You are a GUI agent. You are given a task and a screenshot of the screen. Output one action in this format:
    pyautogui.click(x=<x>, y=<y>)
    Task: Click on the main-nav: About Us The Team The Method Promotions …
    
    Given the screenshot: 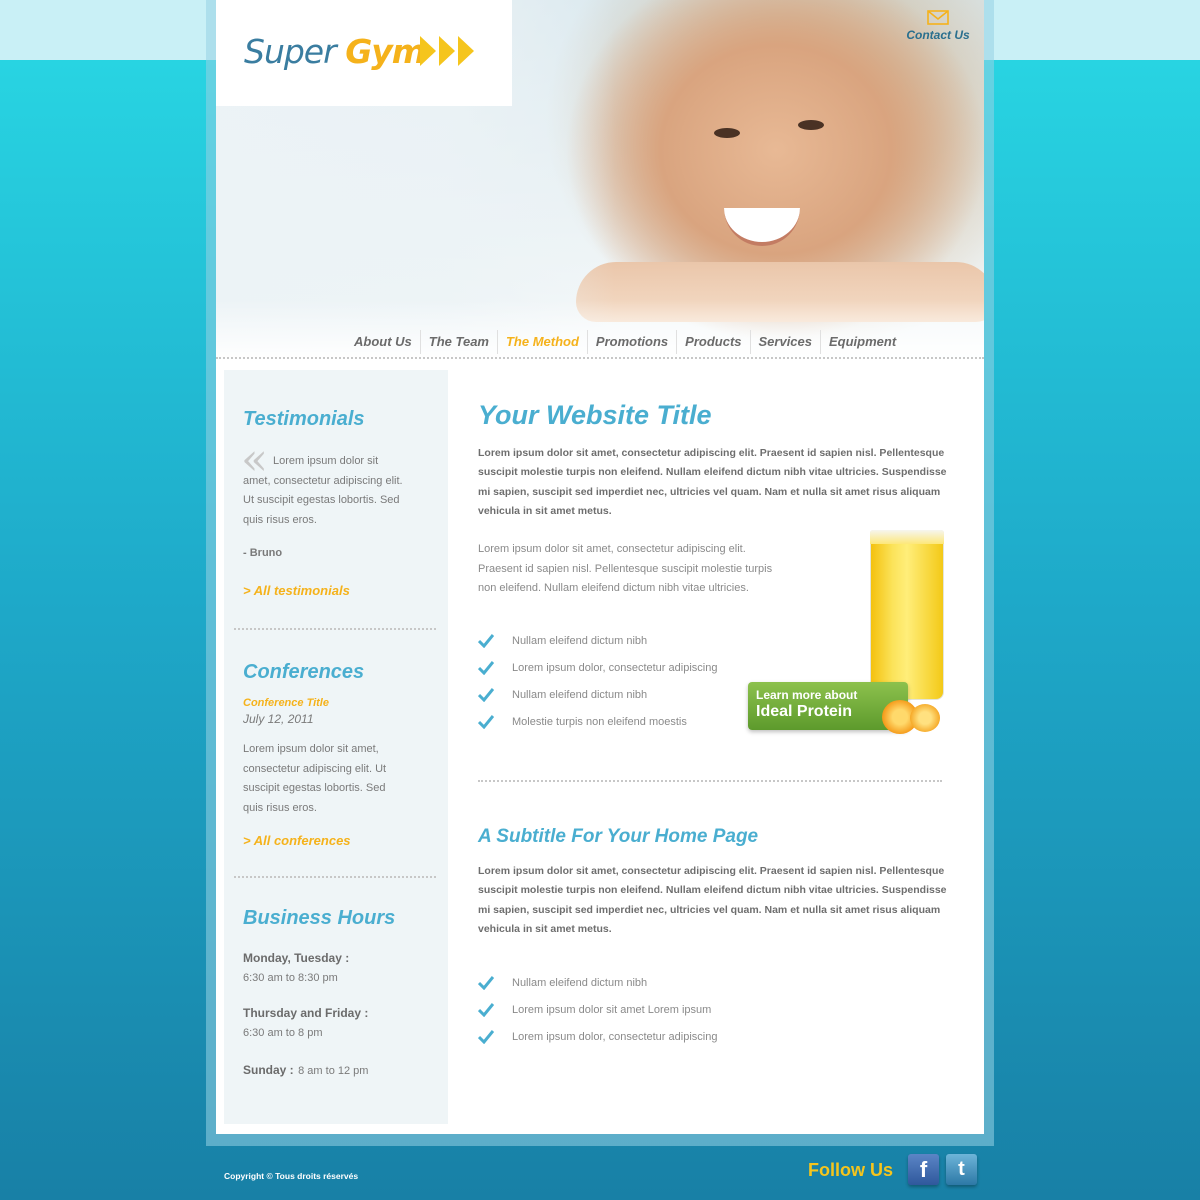 What is the action you would take?
    pyautogui.click(x=625, y=342)
    